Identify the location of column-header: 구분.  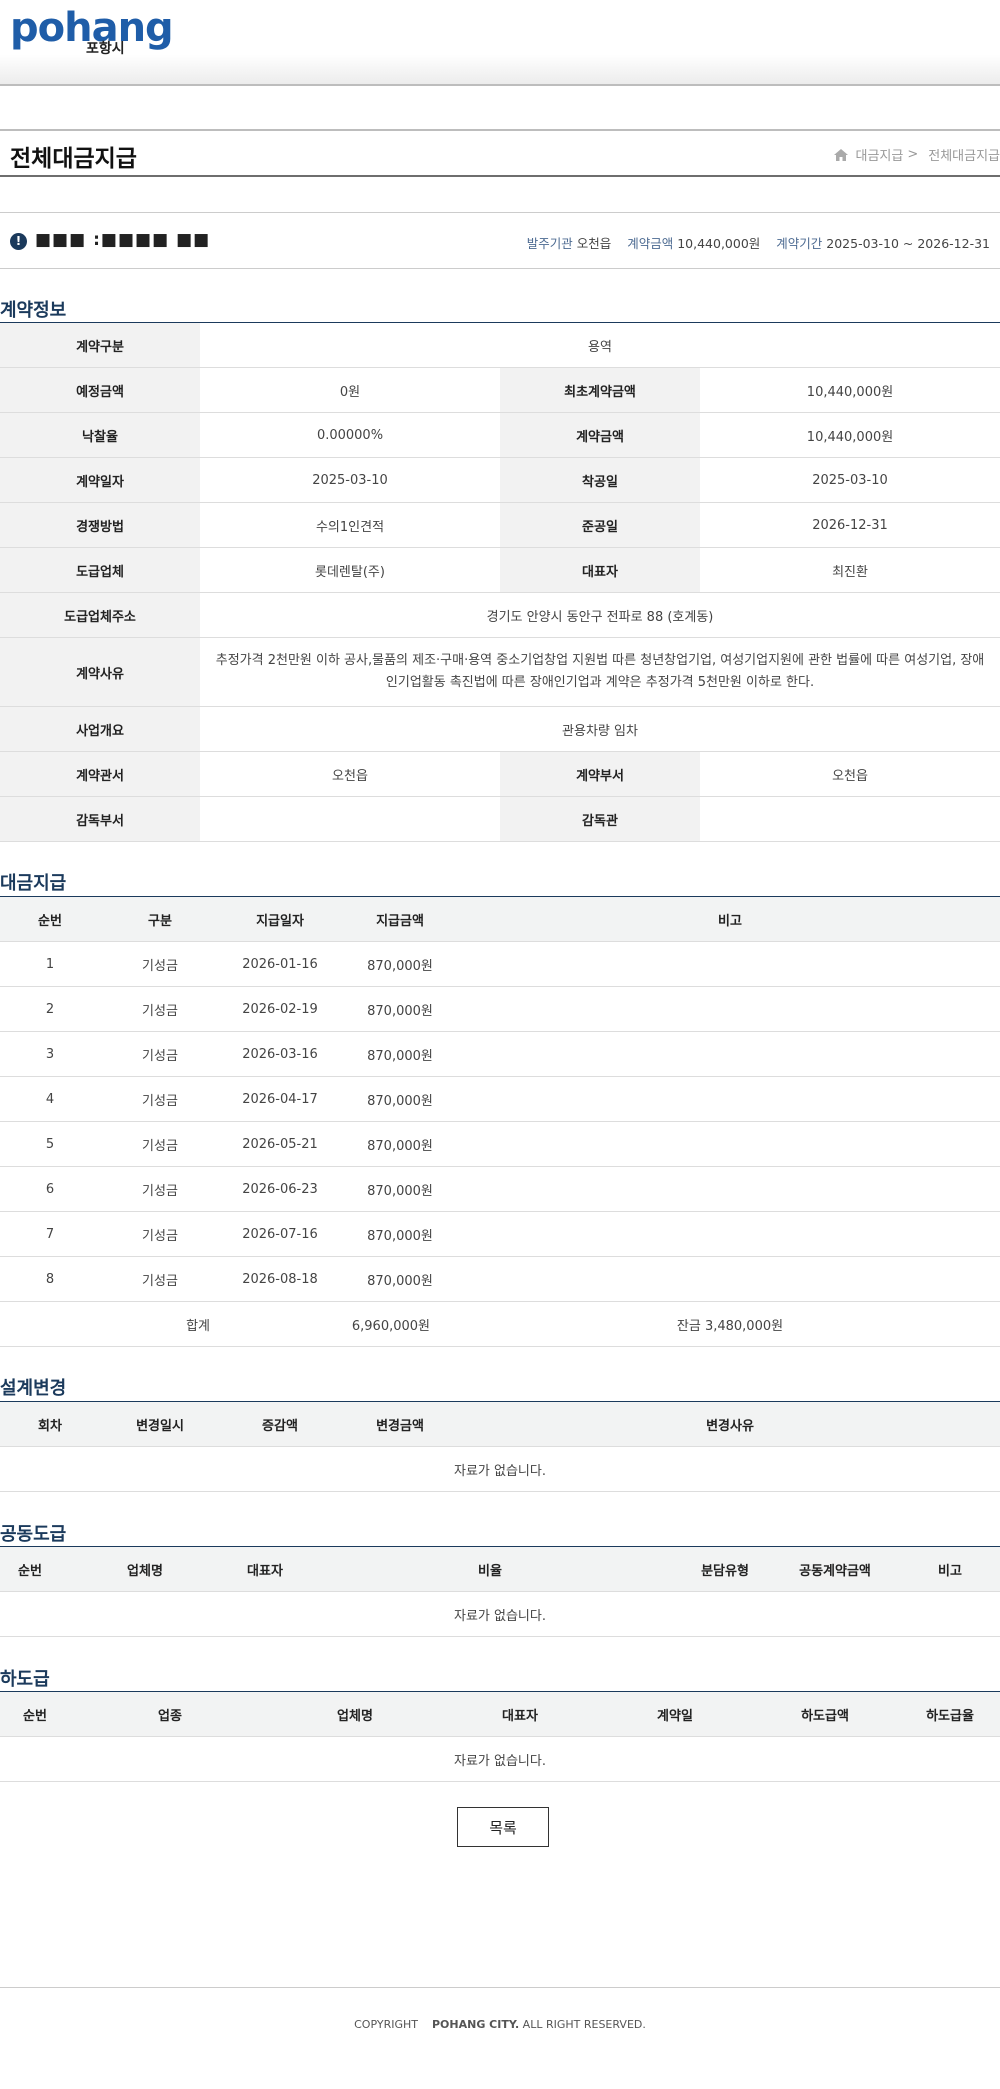
(160, 919).